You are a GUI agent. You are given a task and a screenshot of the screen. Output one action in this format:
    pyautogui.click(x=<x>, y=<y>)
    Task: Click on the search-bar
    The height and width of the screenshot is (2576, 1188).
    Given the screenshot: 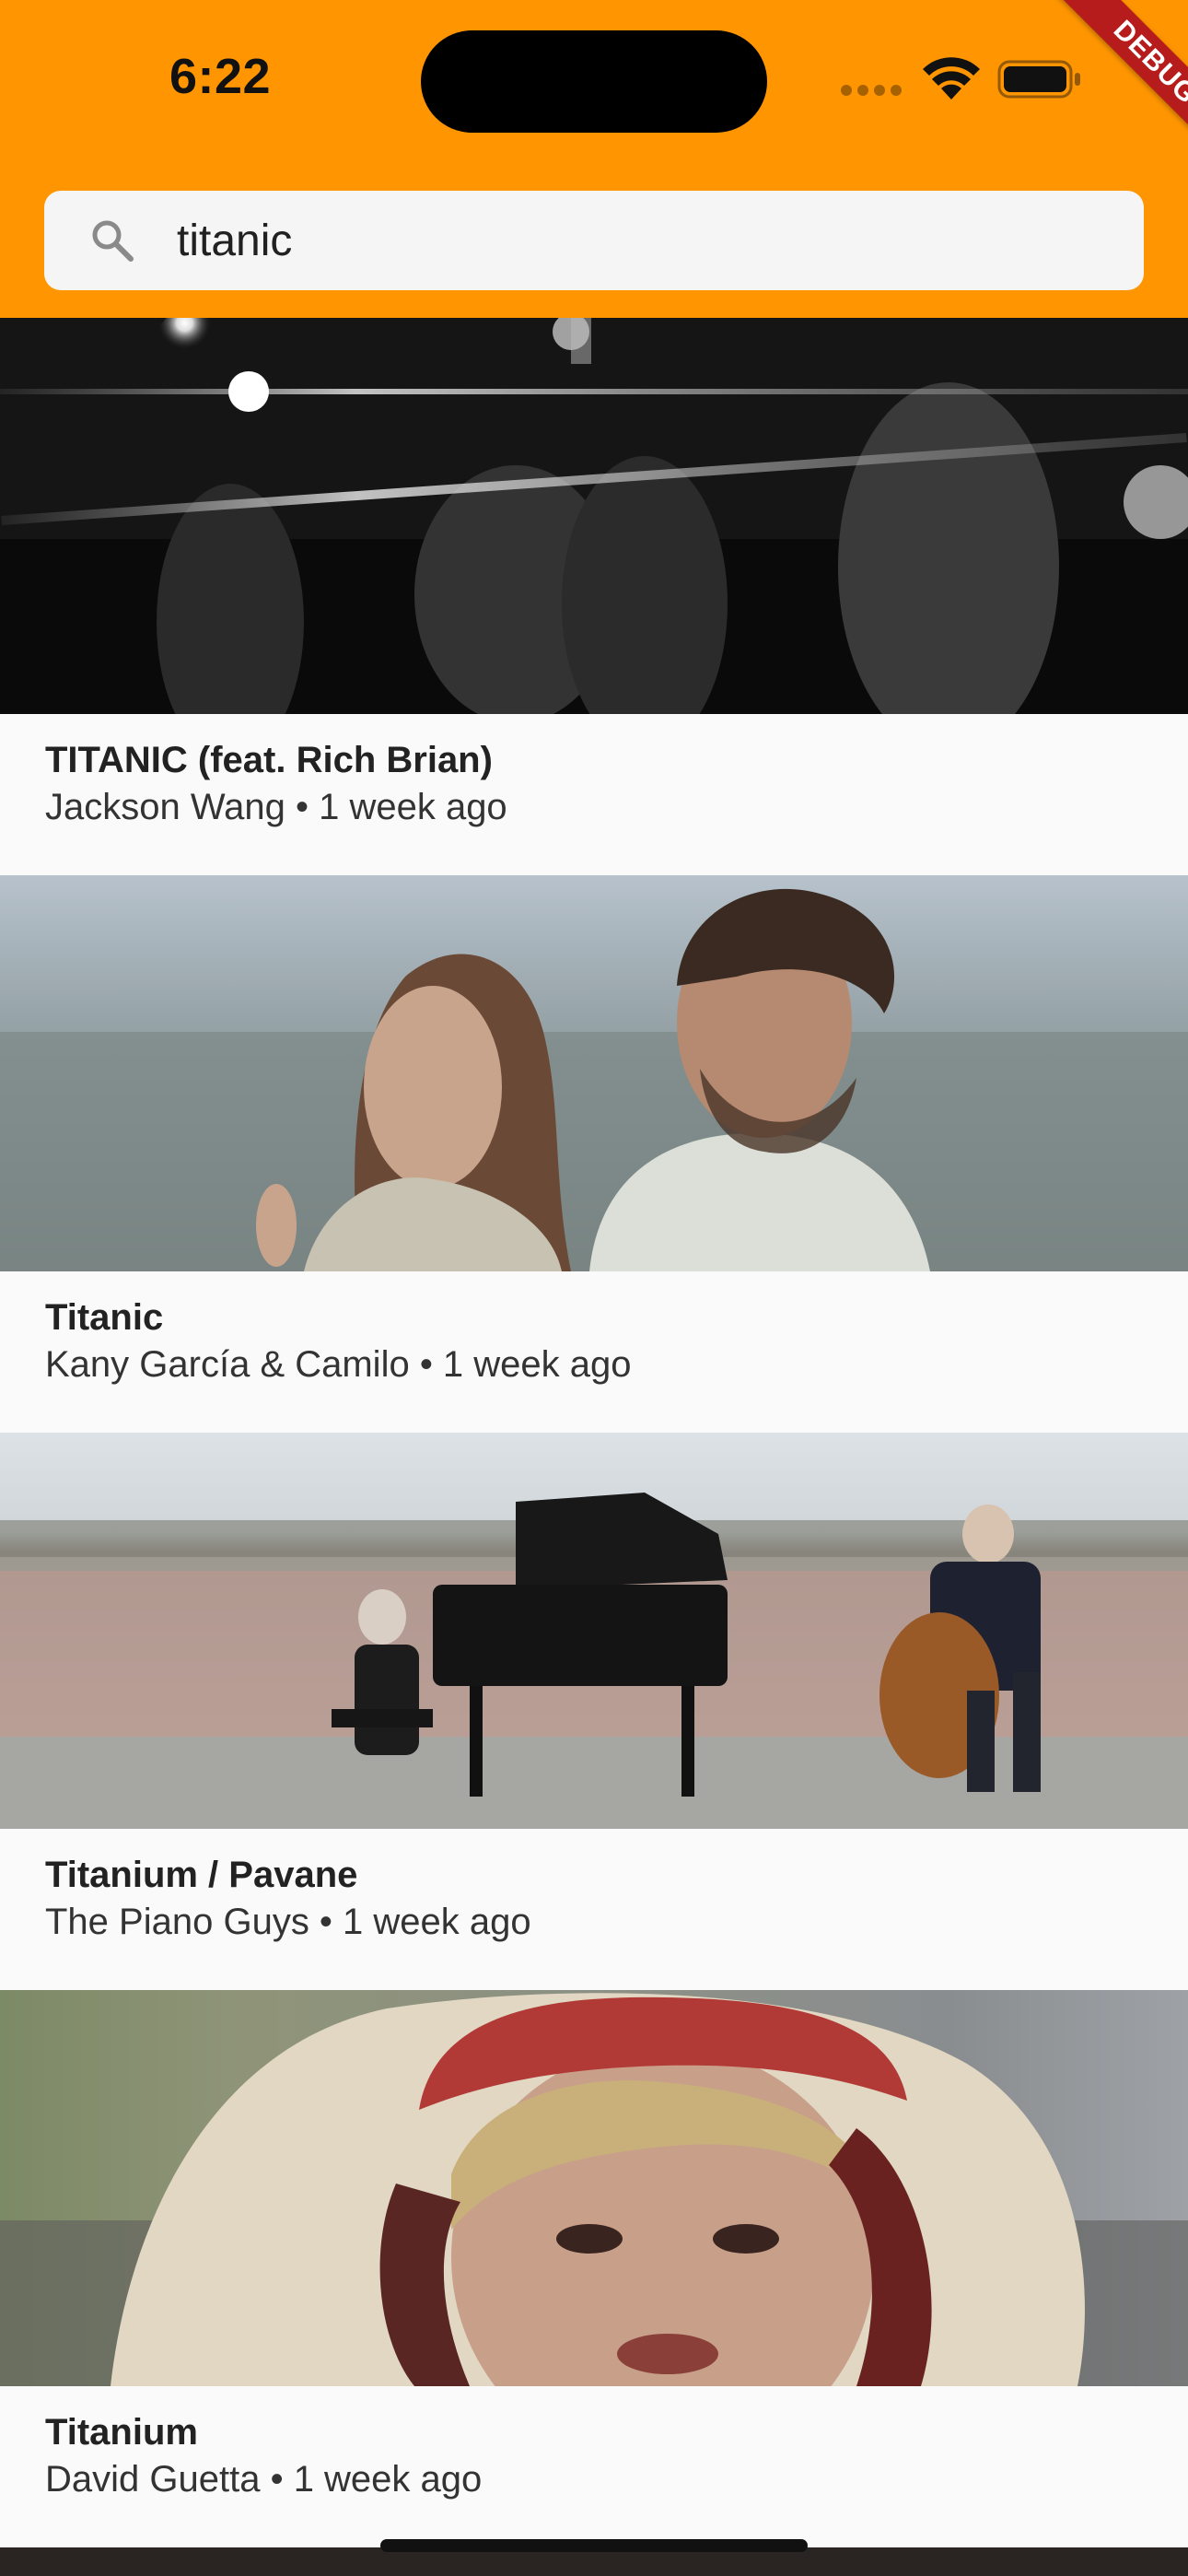 What is the action you would take?
    pyautogui.click(x=594, y=240)
    